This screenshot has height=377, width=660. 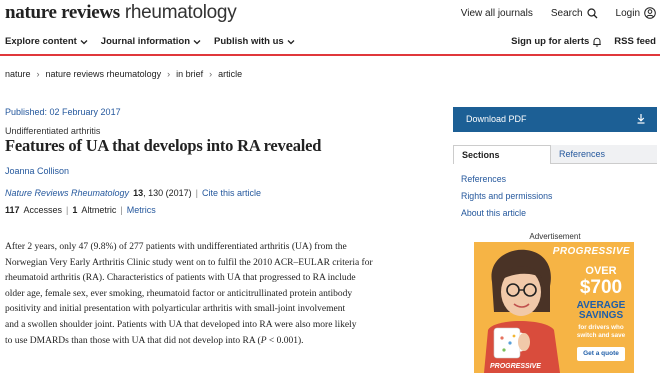 What do you see at coordinates (167, 193) in the screenshot?
I see `pages: , 130 (2017)` at bounding box center [167, 193].